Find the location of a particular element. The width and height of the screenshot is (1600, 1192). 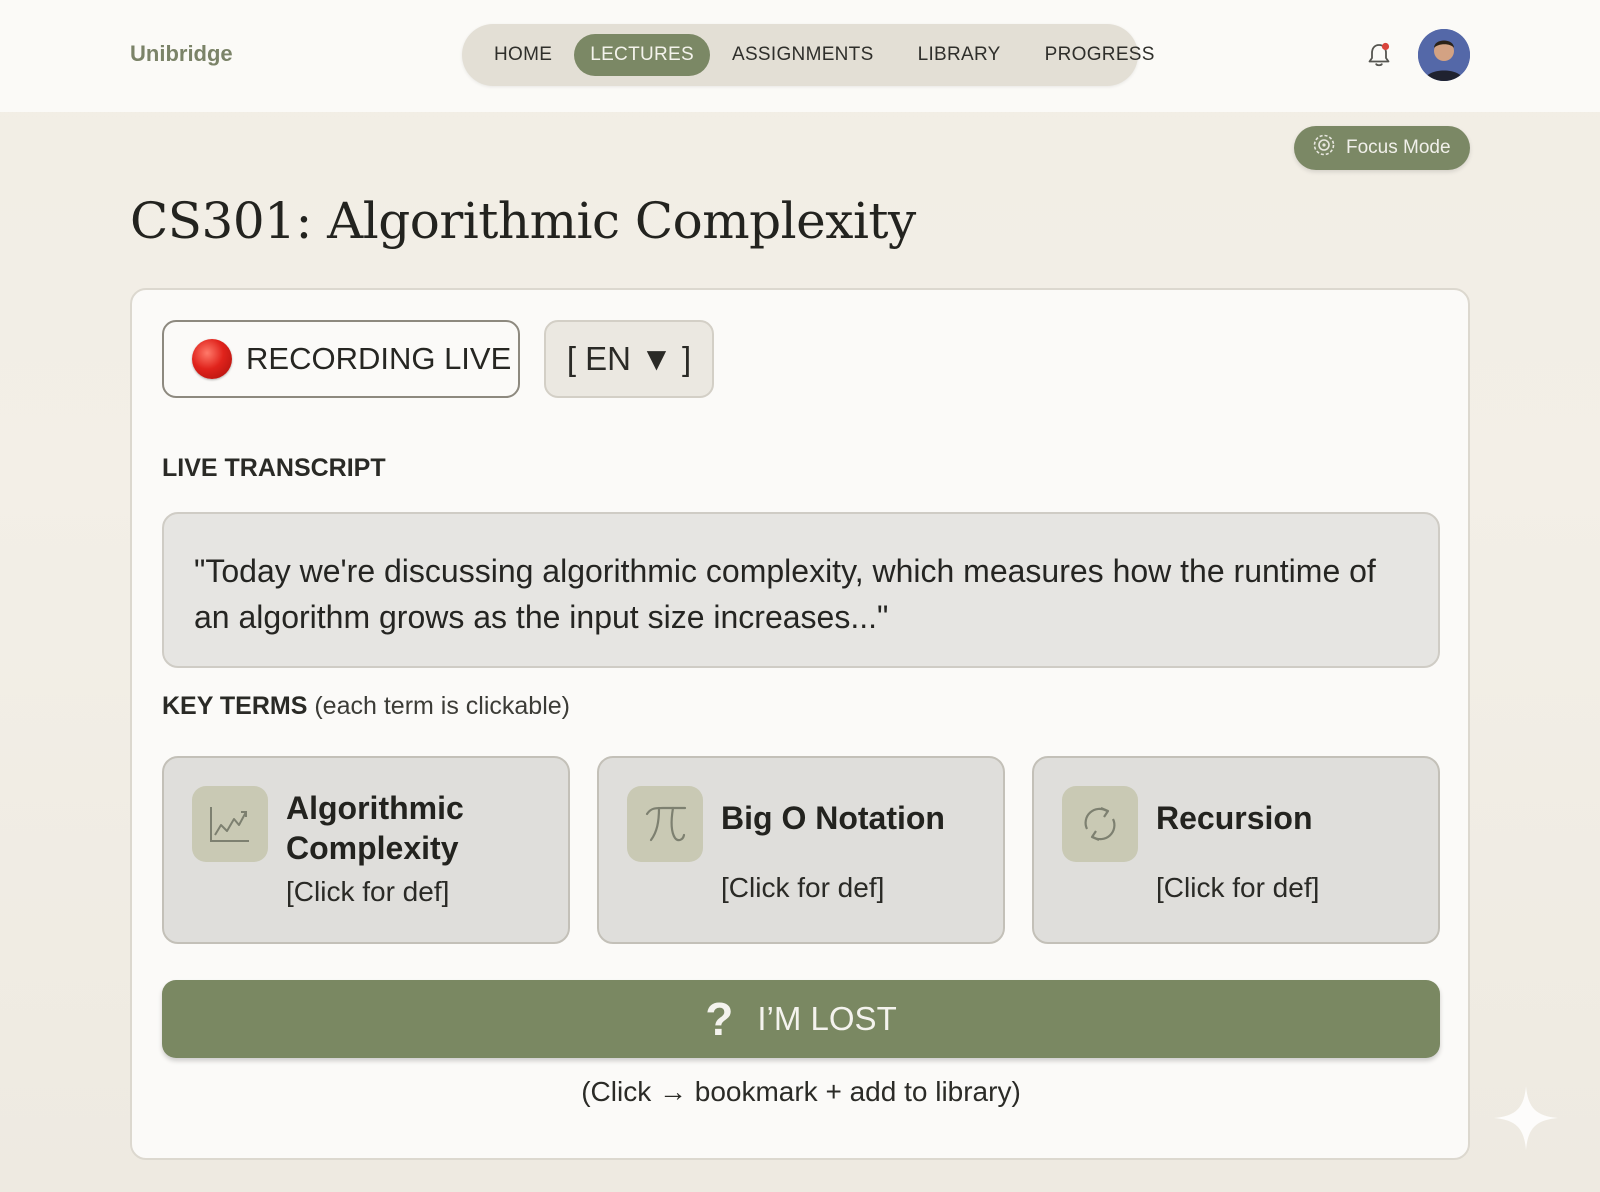

nav-item-lectures: LECTURES is located at coordinates (642, 55).